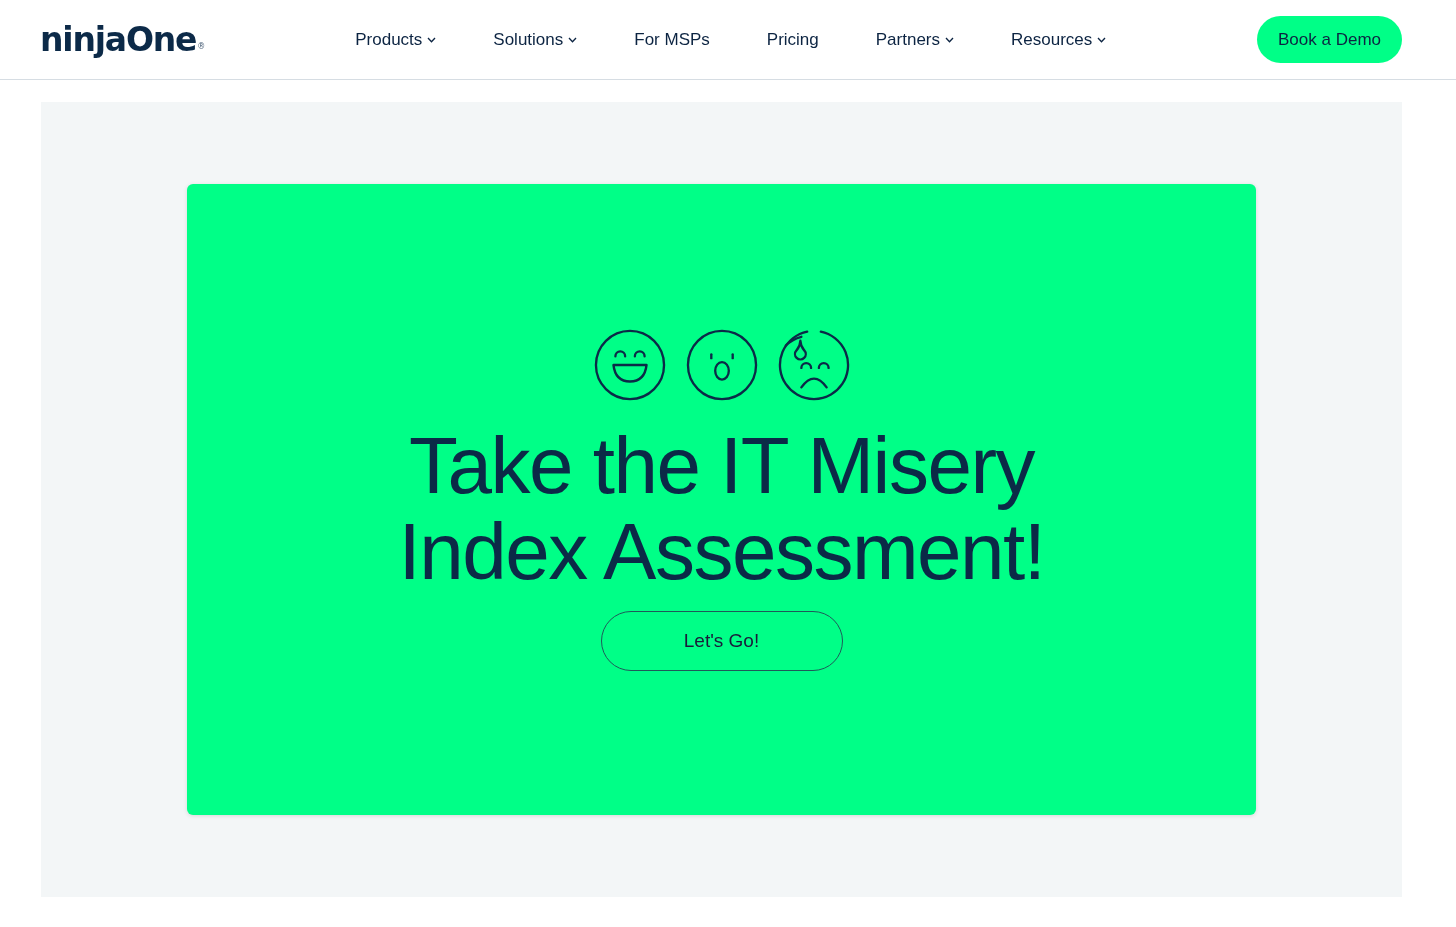 This screenshot has height=927, width=1456. Describe the element at coordinates (721, 509) in the screenshot. I see `promo-heading: Take the IT Misery Index Assessment!` at that location.